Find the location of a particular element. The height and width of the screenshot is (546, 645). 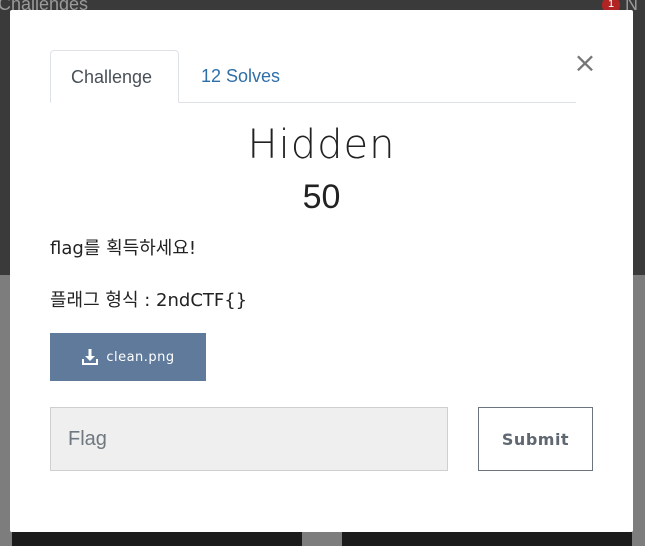

submit-button: Submit is located at coordinates (535, 439).